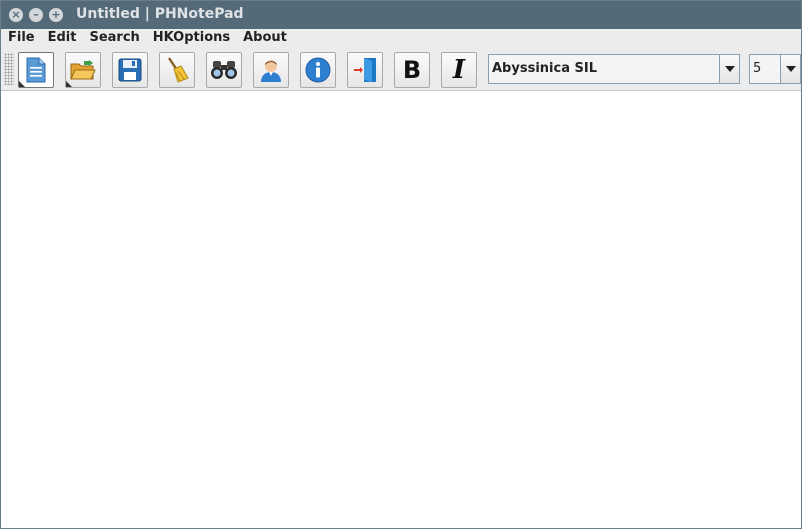 The width and height of the screenshot is (802, 529). I want to click on clear-button, so click(177, 70).